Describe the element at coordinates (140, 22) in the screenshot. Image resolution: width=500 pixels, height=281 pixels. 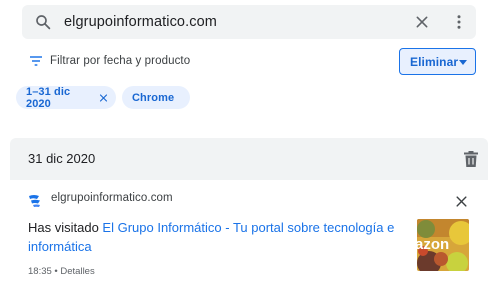
I see `search-input: elgrupoinformatico.com` at that location.